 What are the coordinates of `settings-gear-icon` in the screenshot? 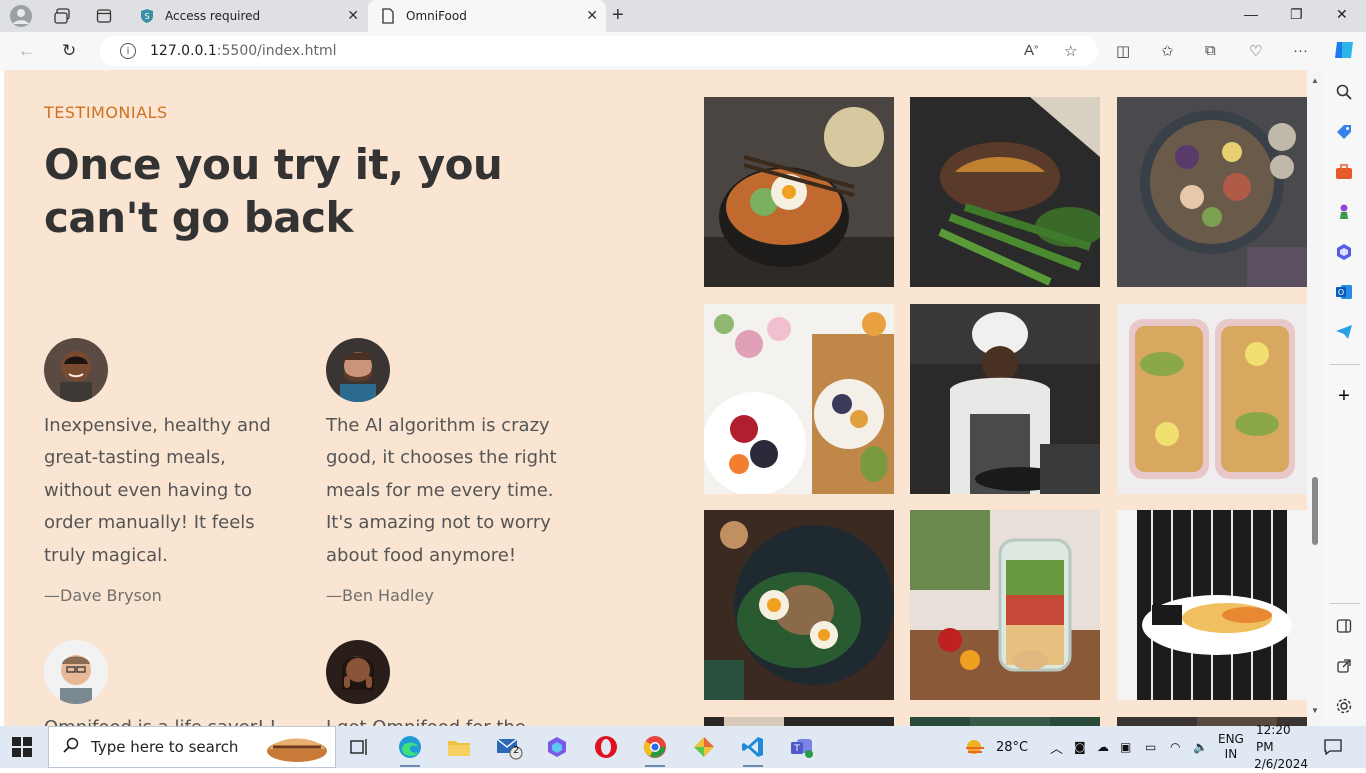 It's located at (1344, 706).